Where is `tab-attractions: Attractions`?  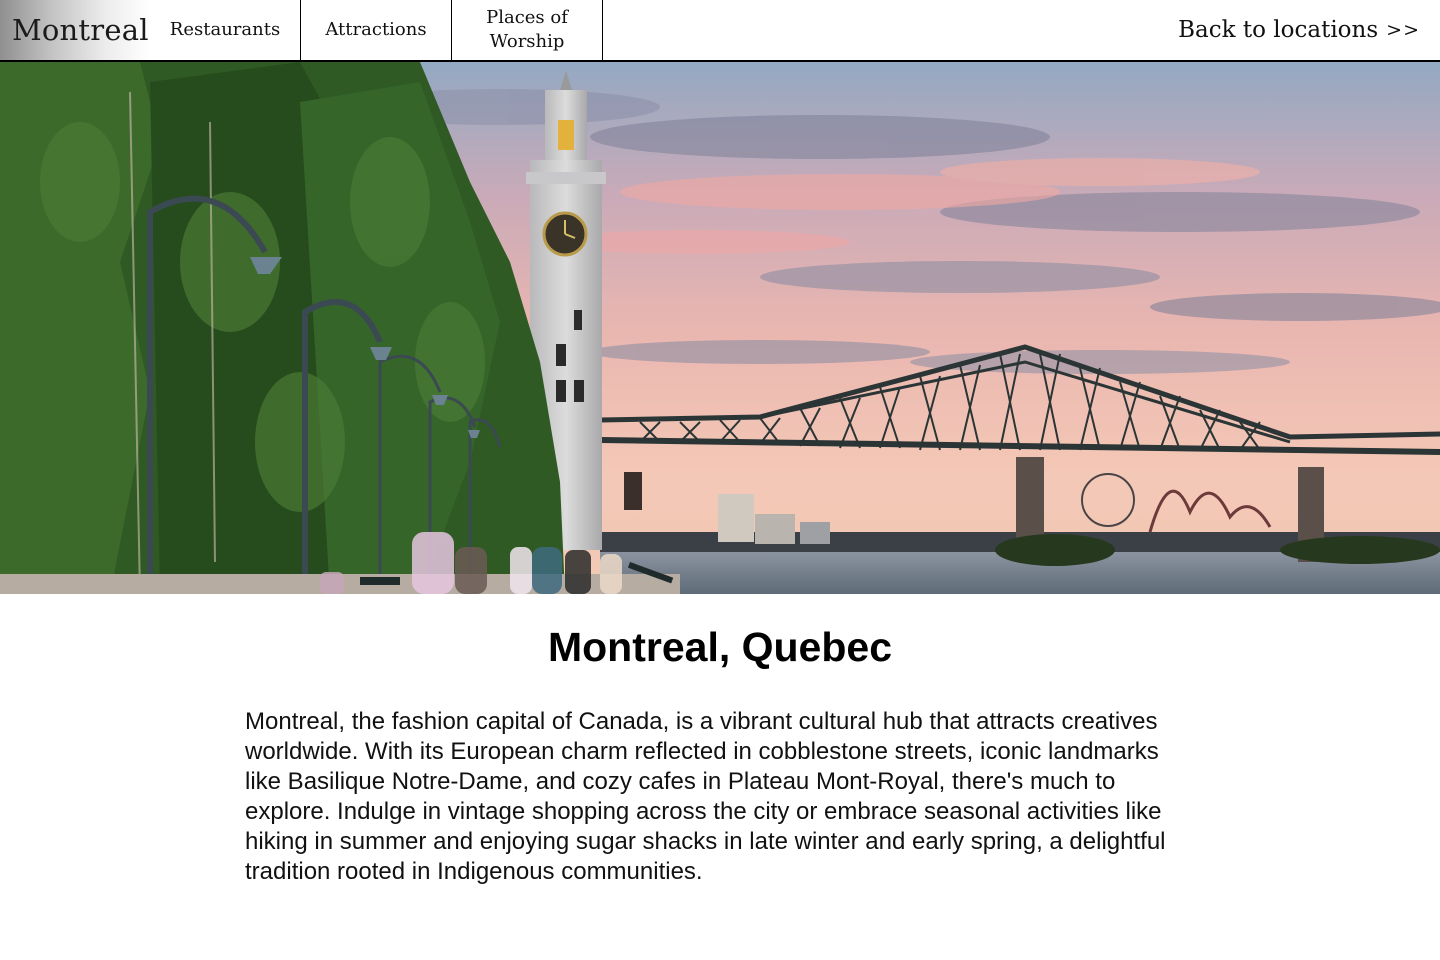 tab-attractions: Attractions is located at coordinates (376, 30).